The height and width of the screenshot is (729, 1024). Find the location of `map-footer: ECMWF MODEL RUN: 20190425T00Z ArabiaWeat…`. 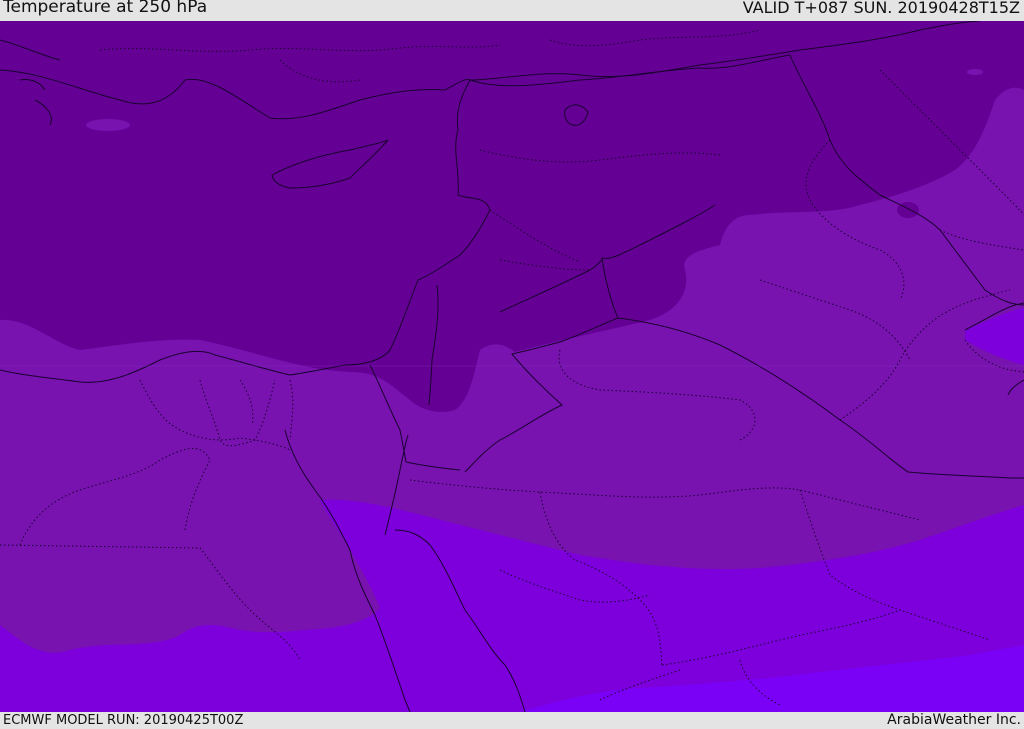

map-footer: ECMWF MODEL RUN: 20190425T00Z ArabiaWeat… is located at coordinates (512, 720).